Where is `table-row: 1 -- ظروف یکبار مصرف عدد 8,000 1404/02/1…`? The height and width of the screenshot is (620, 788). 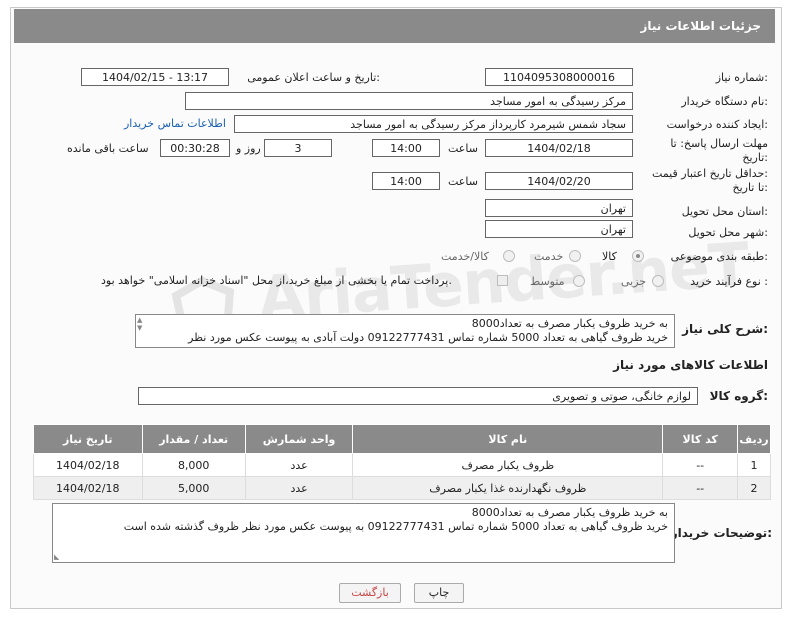 table-row: 1 -- ظروف یکبار مصرف عدد 8,000 1404/02/1… is located at coordinates (402, 465).